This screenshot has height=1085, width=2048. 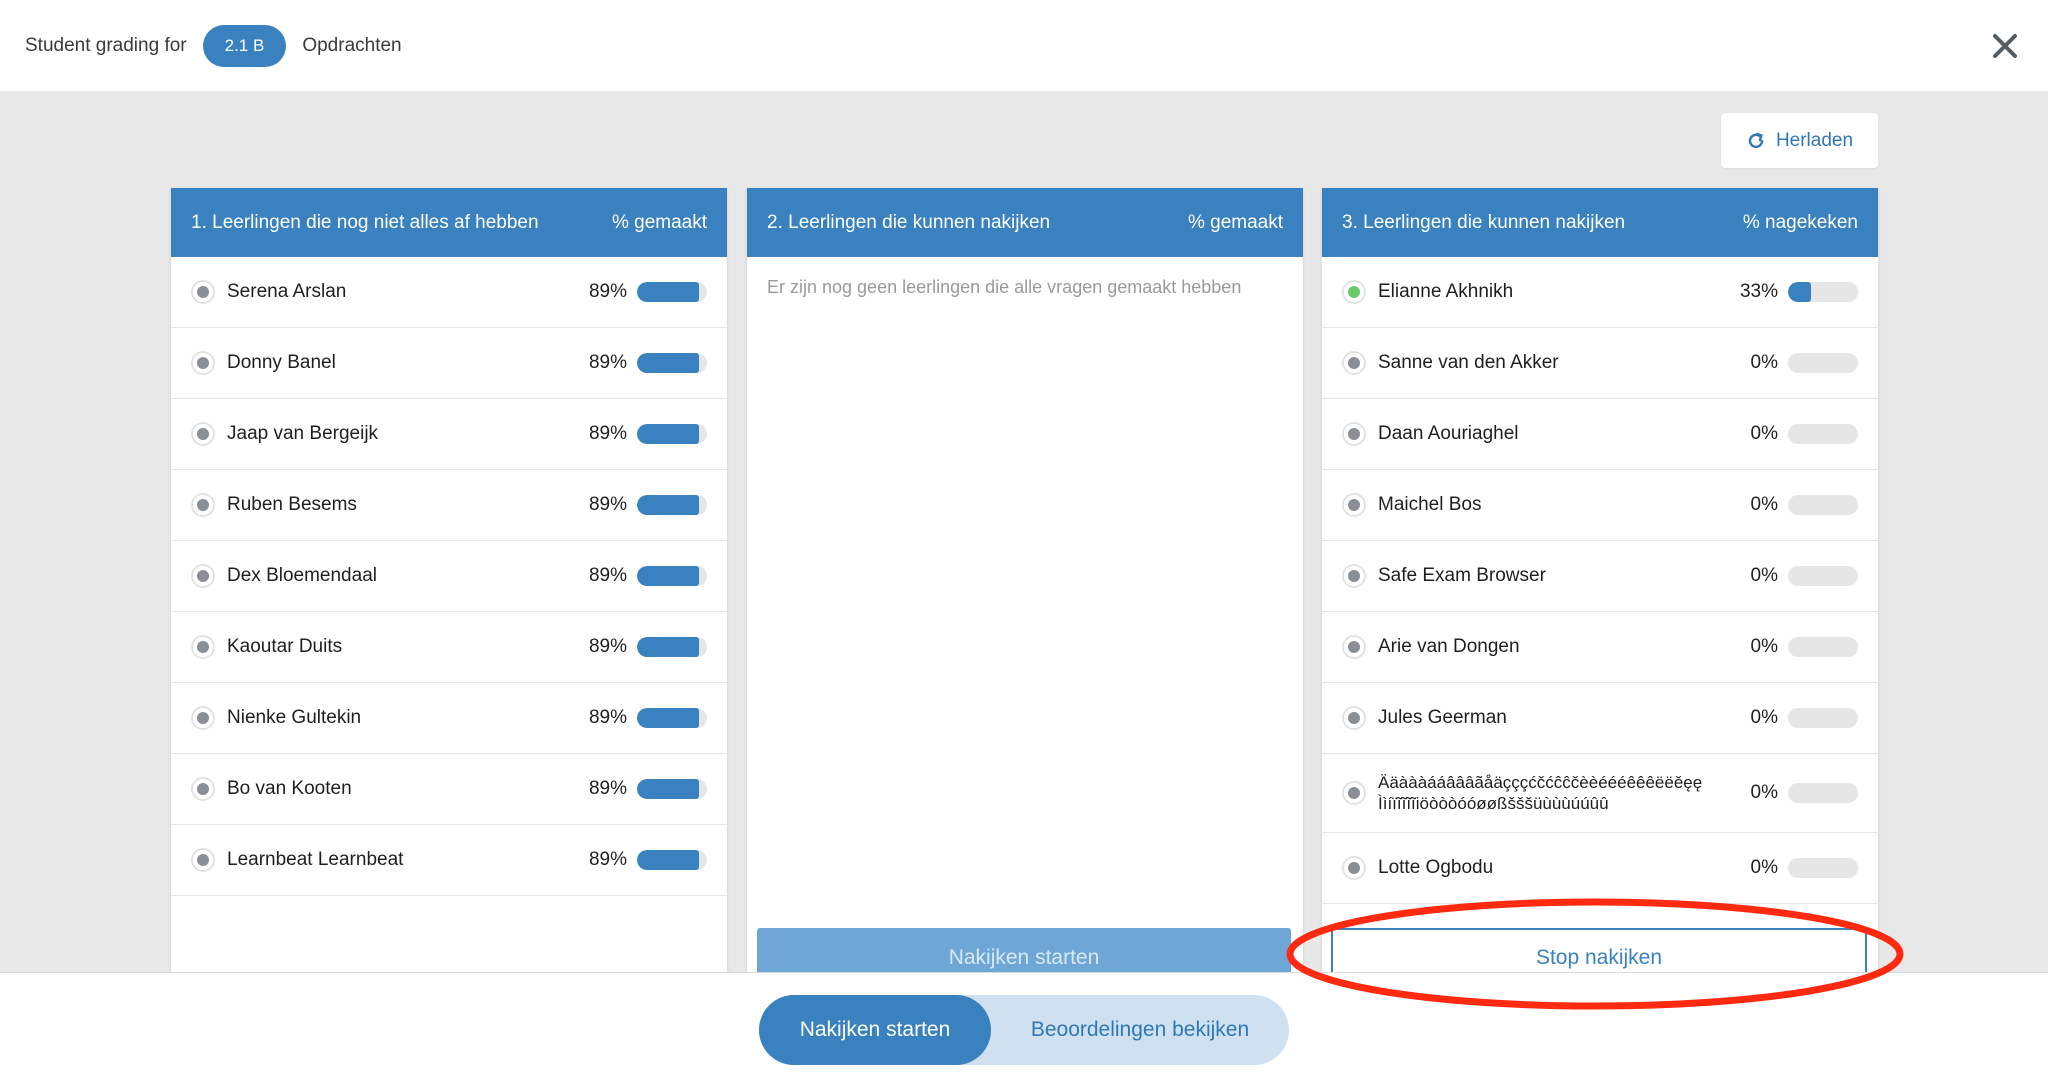 I want to click on grading-label: Student grading for, so click(x=106, y=45).